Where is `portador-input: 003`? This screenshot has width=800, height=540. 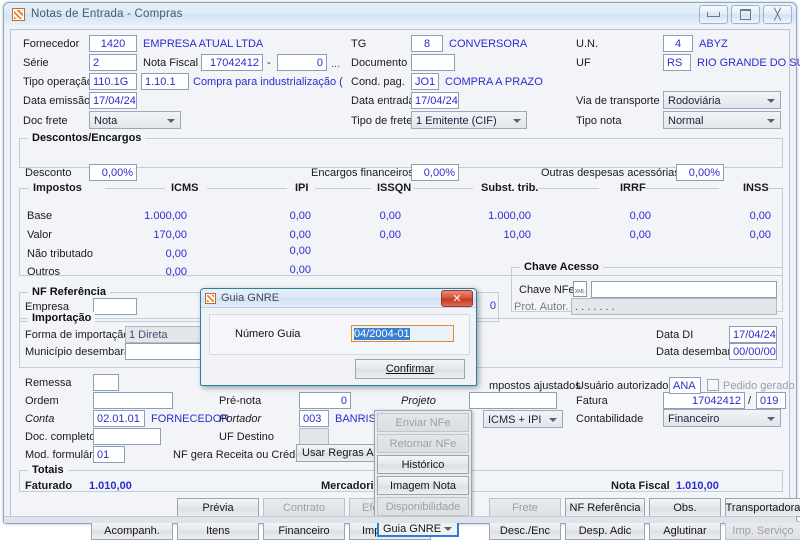
portador-input: 003 is located at coordinates (314, 418).